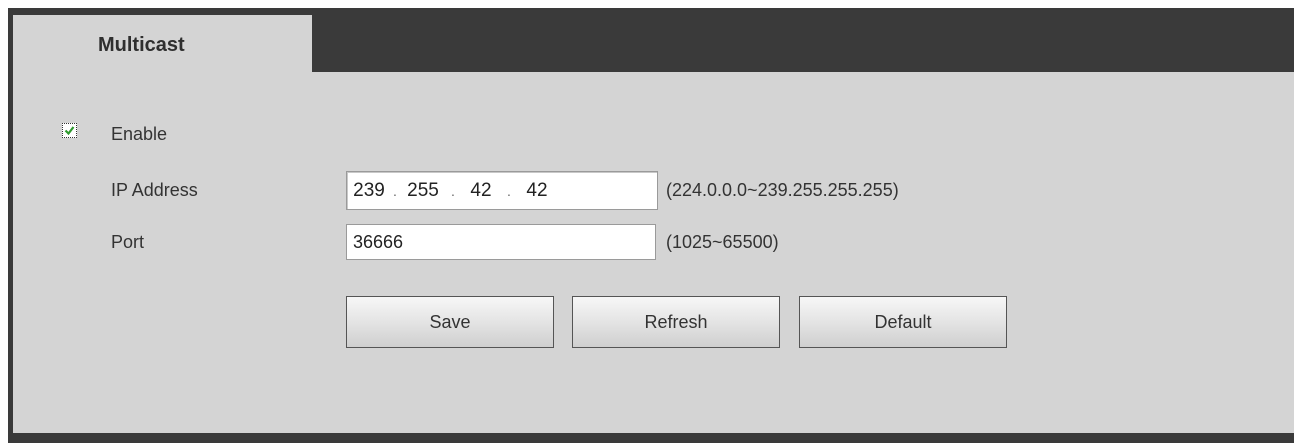 This screenshot has width=1294, height=443. Describe the element at coordinates (782, 190) in the screenshot. I see `ip-range-hint: (224.0.0.0~239.255.255.255)` at that location.